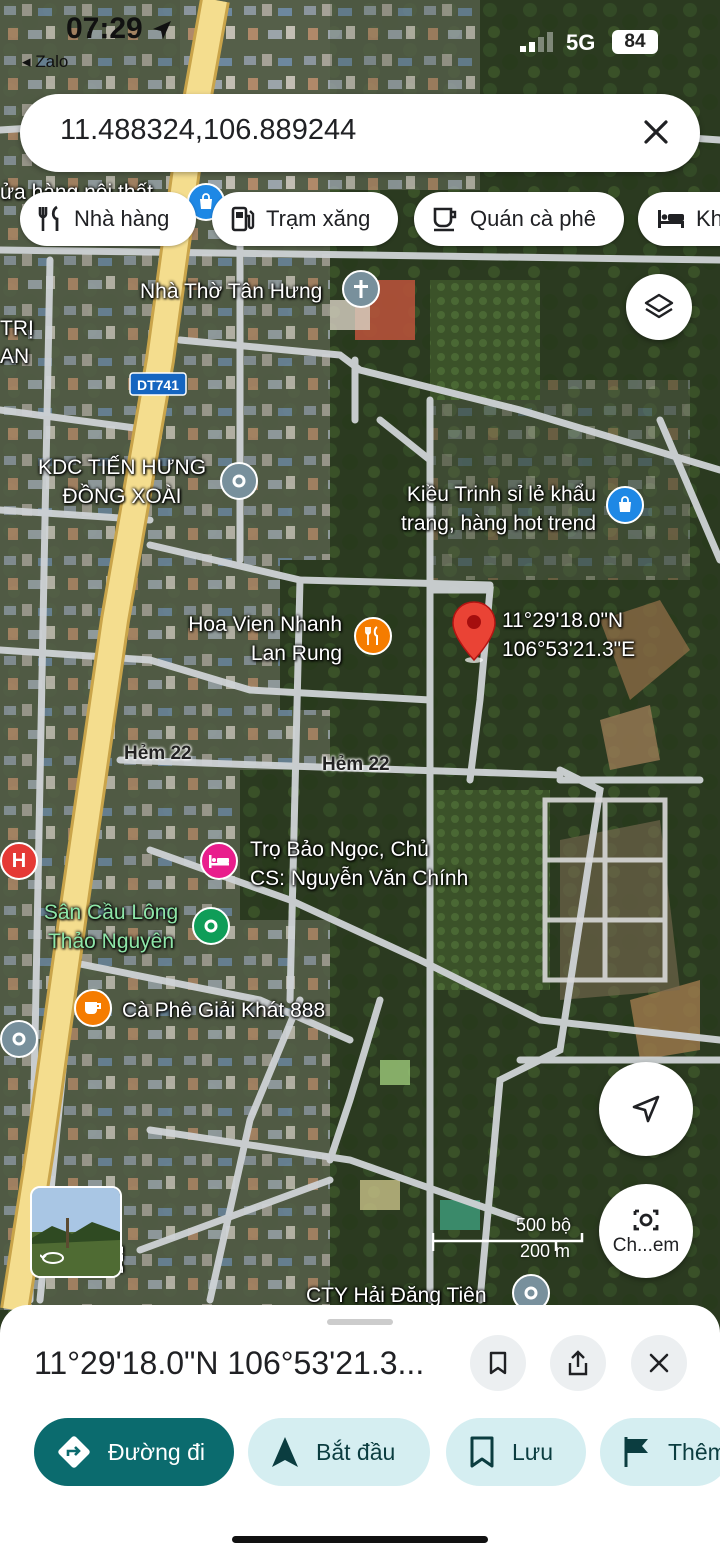 This screenshot has width=720, height=1557. Describe the element at coordinates (162, 30) in the screenshot. I see `location-arrow-icon` at that location.